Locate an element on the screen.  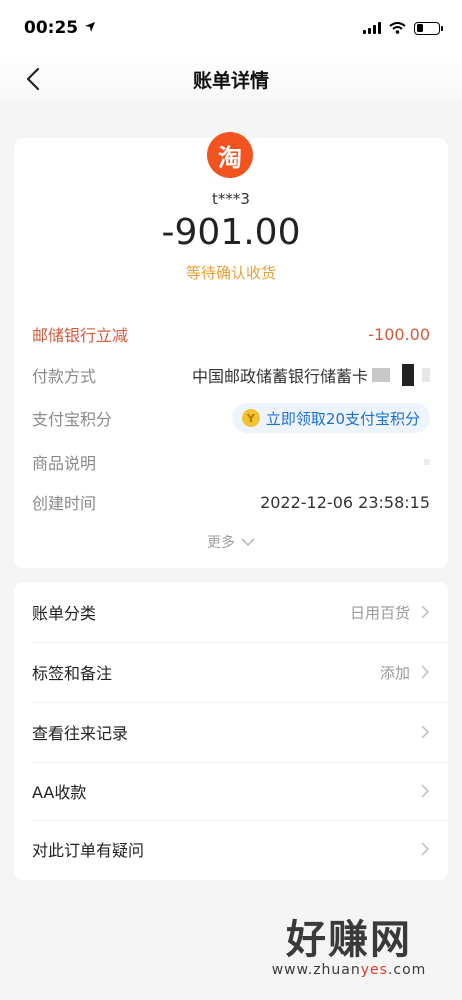
battery-icon is located at coordinates (428, 28).